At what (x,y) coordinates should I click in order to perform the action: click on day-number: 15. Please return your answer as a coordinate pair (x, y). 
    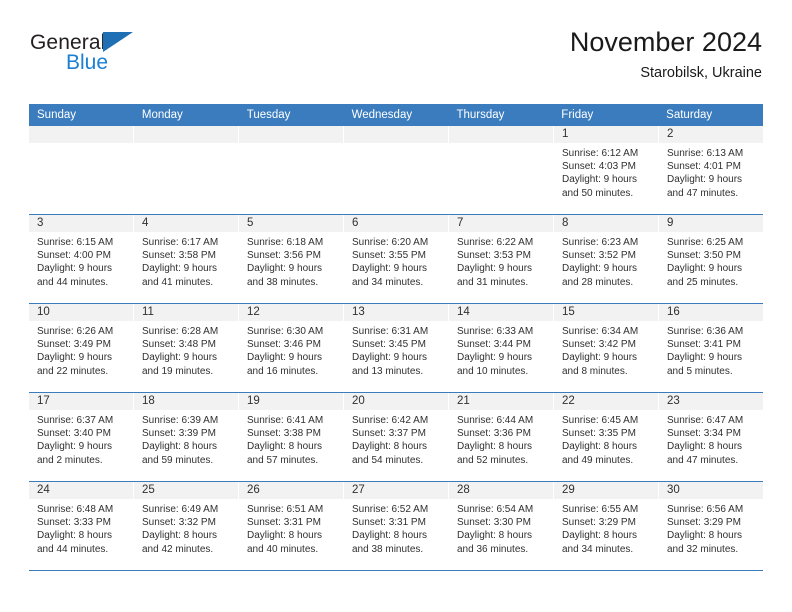
    Looking at the image, I should click on (606, 312).